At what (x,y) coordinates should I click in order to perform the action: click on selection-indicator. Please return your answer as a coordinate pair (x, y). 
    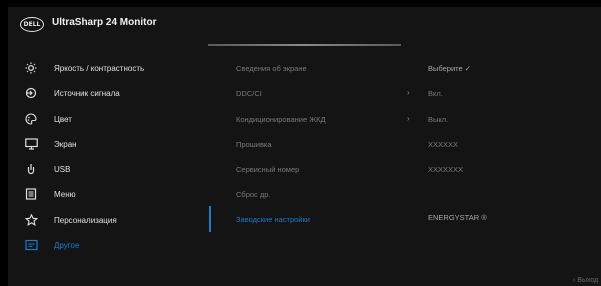
    Looking at the image, I should click on (210, 219).